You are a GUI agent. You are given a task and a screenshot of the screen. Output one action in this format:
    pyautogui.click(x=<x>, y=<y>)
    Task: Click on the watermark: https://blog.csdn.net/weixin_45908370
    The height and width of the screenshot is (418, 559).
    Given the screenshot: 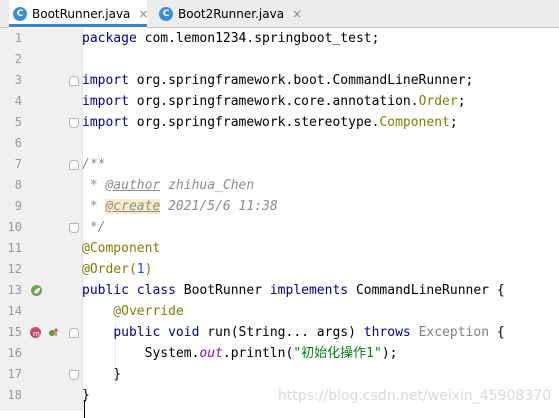 What is the action you would take?
    pyautogui.click(x=414, y=396)
    